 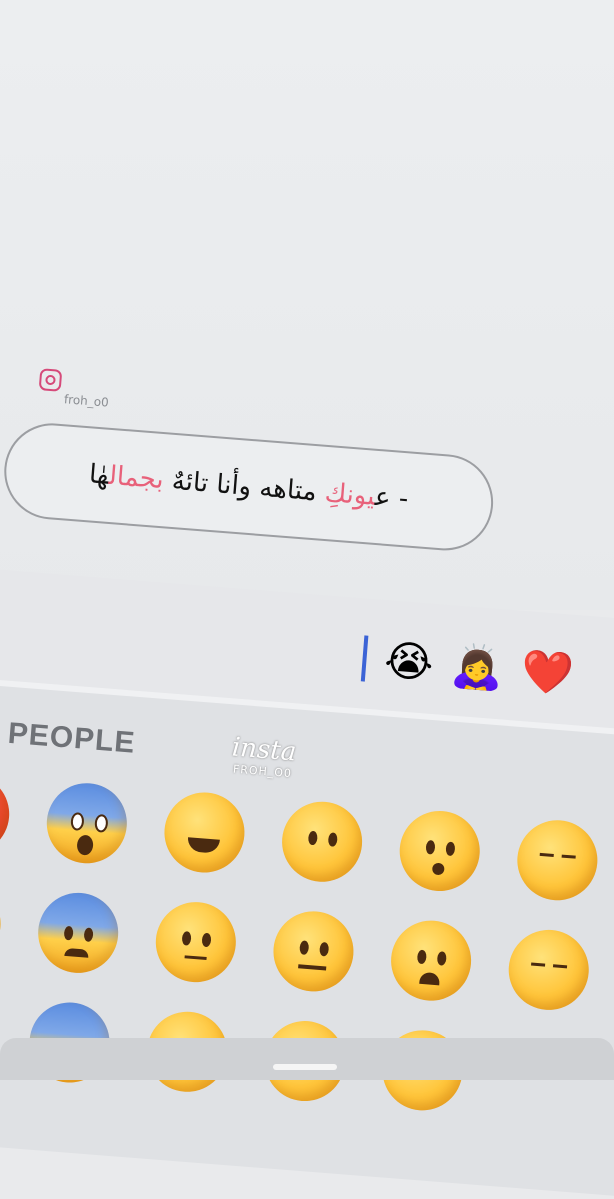 What do you see at coordinates (84, 390) in the screenshot?
I see `instagram-watermark: froh_o0` at bounding box center [84, 390].